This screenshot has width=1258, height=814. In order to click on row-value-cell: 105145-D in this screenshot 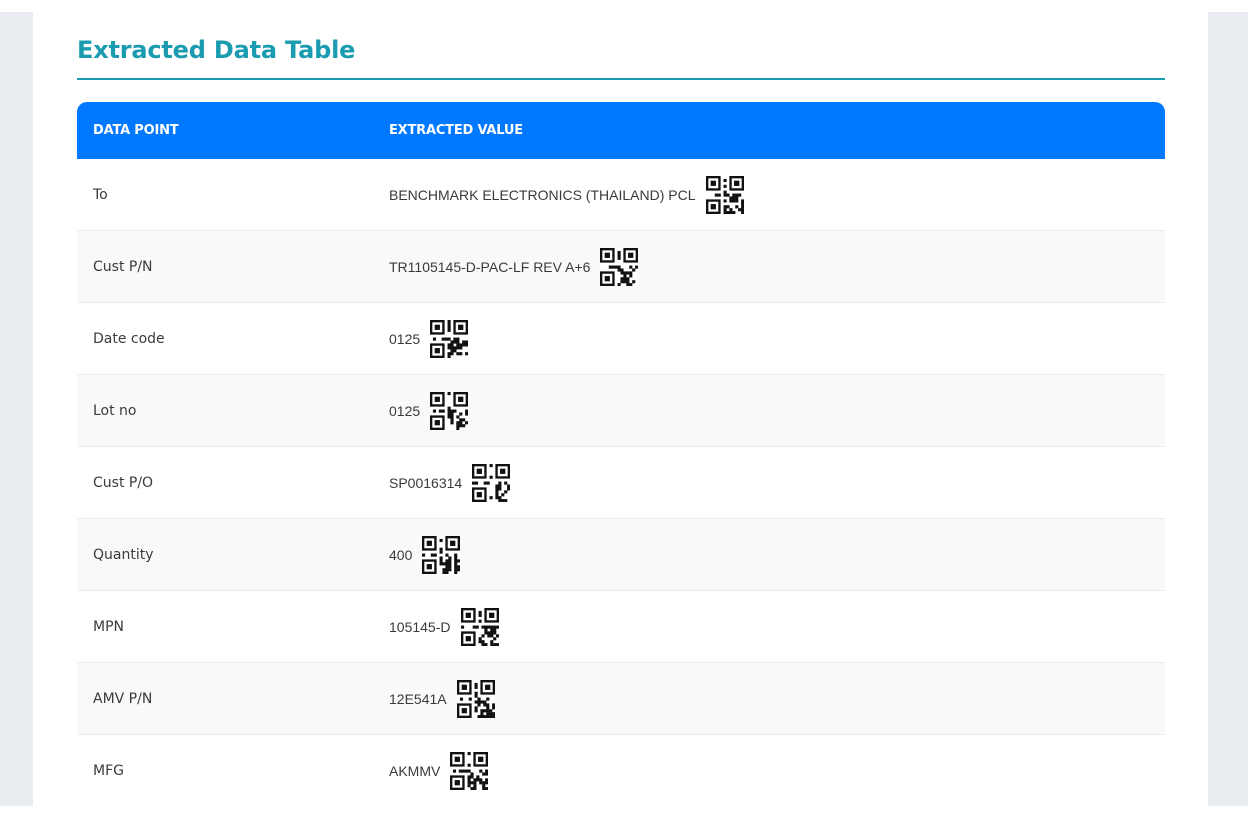, I will do `click(769, 627)`.